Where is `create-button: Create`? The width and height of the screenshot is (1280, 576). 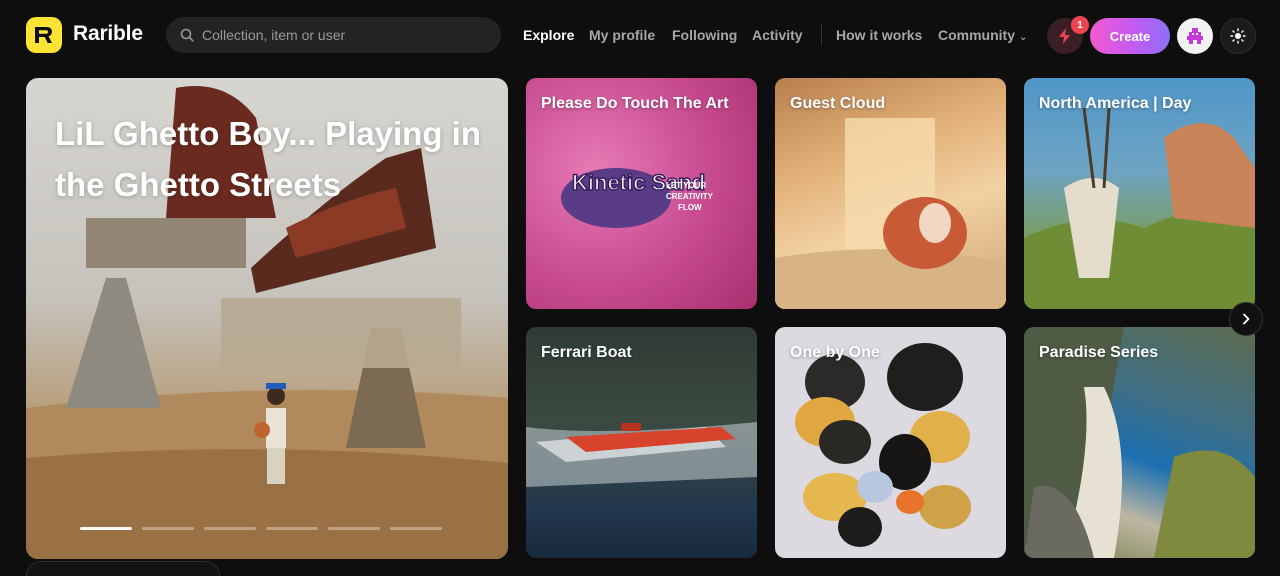
create-button: Create is located at coordinates (1130, 36).